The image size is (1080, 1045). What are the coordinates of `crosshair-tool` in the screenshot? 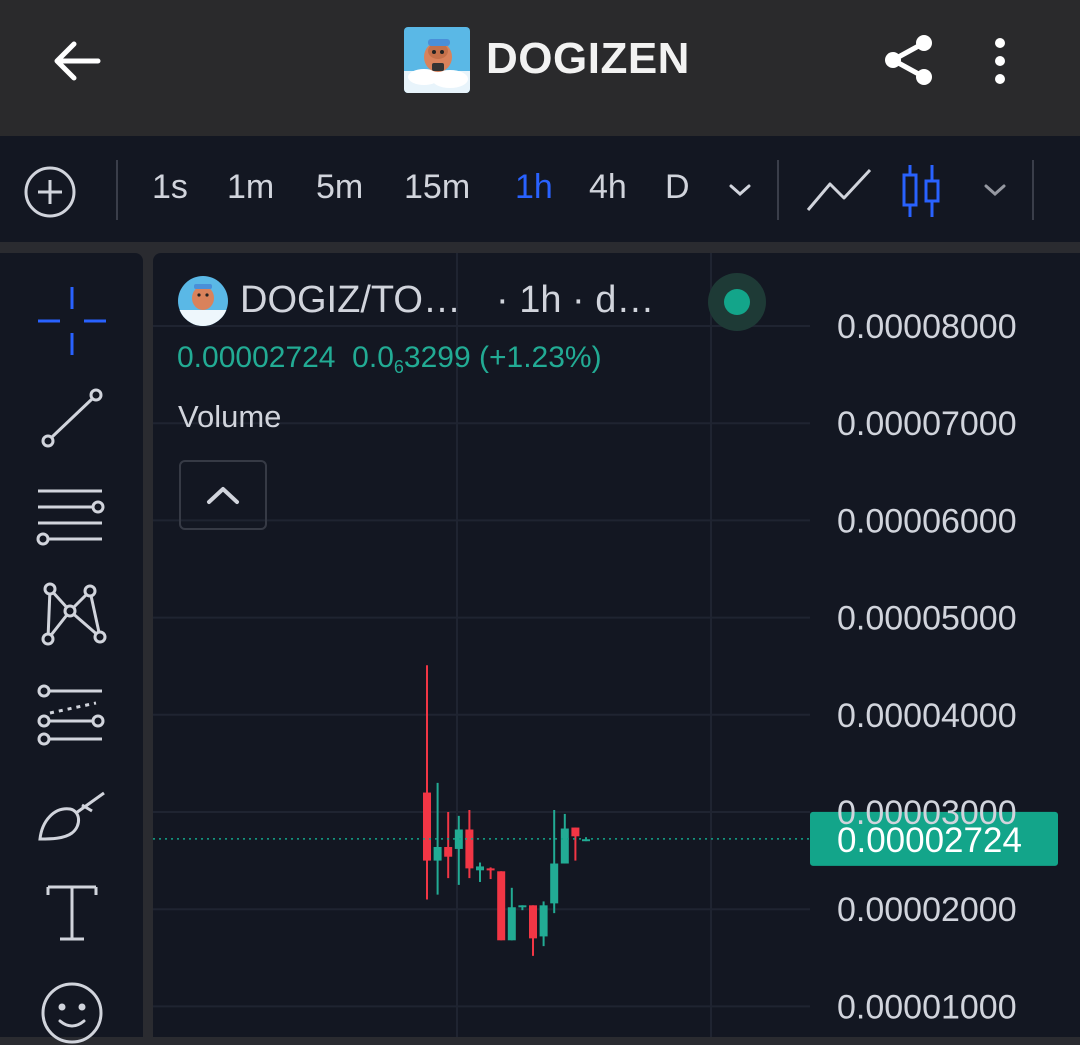 It's located at (72, 321).